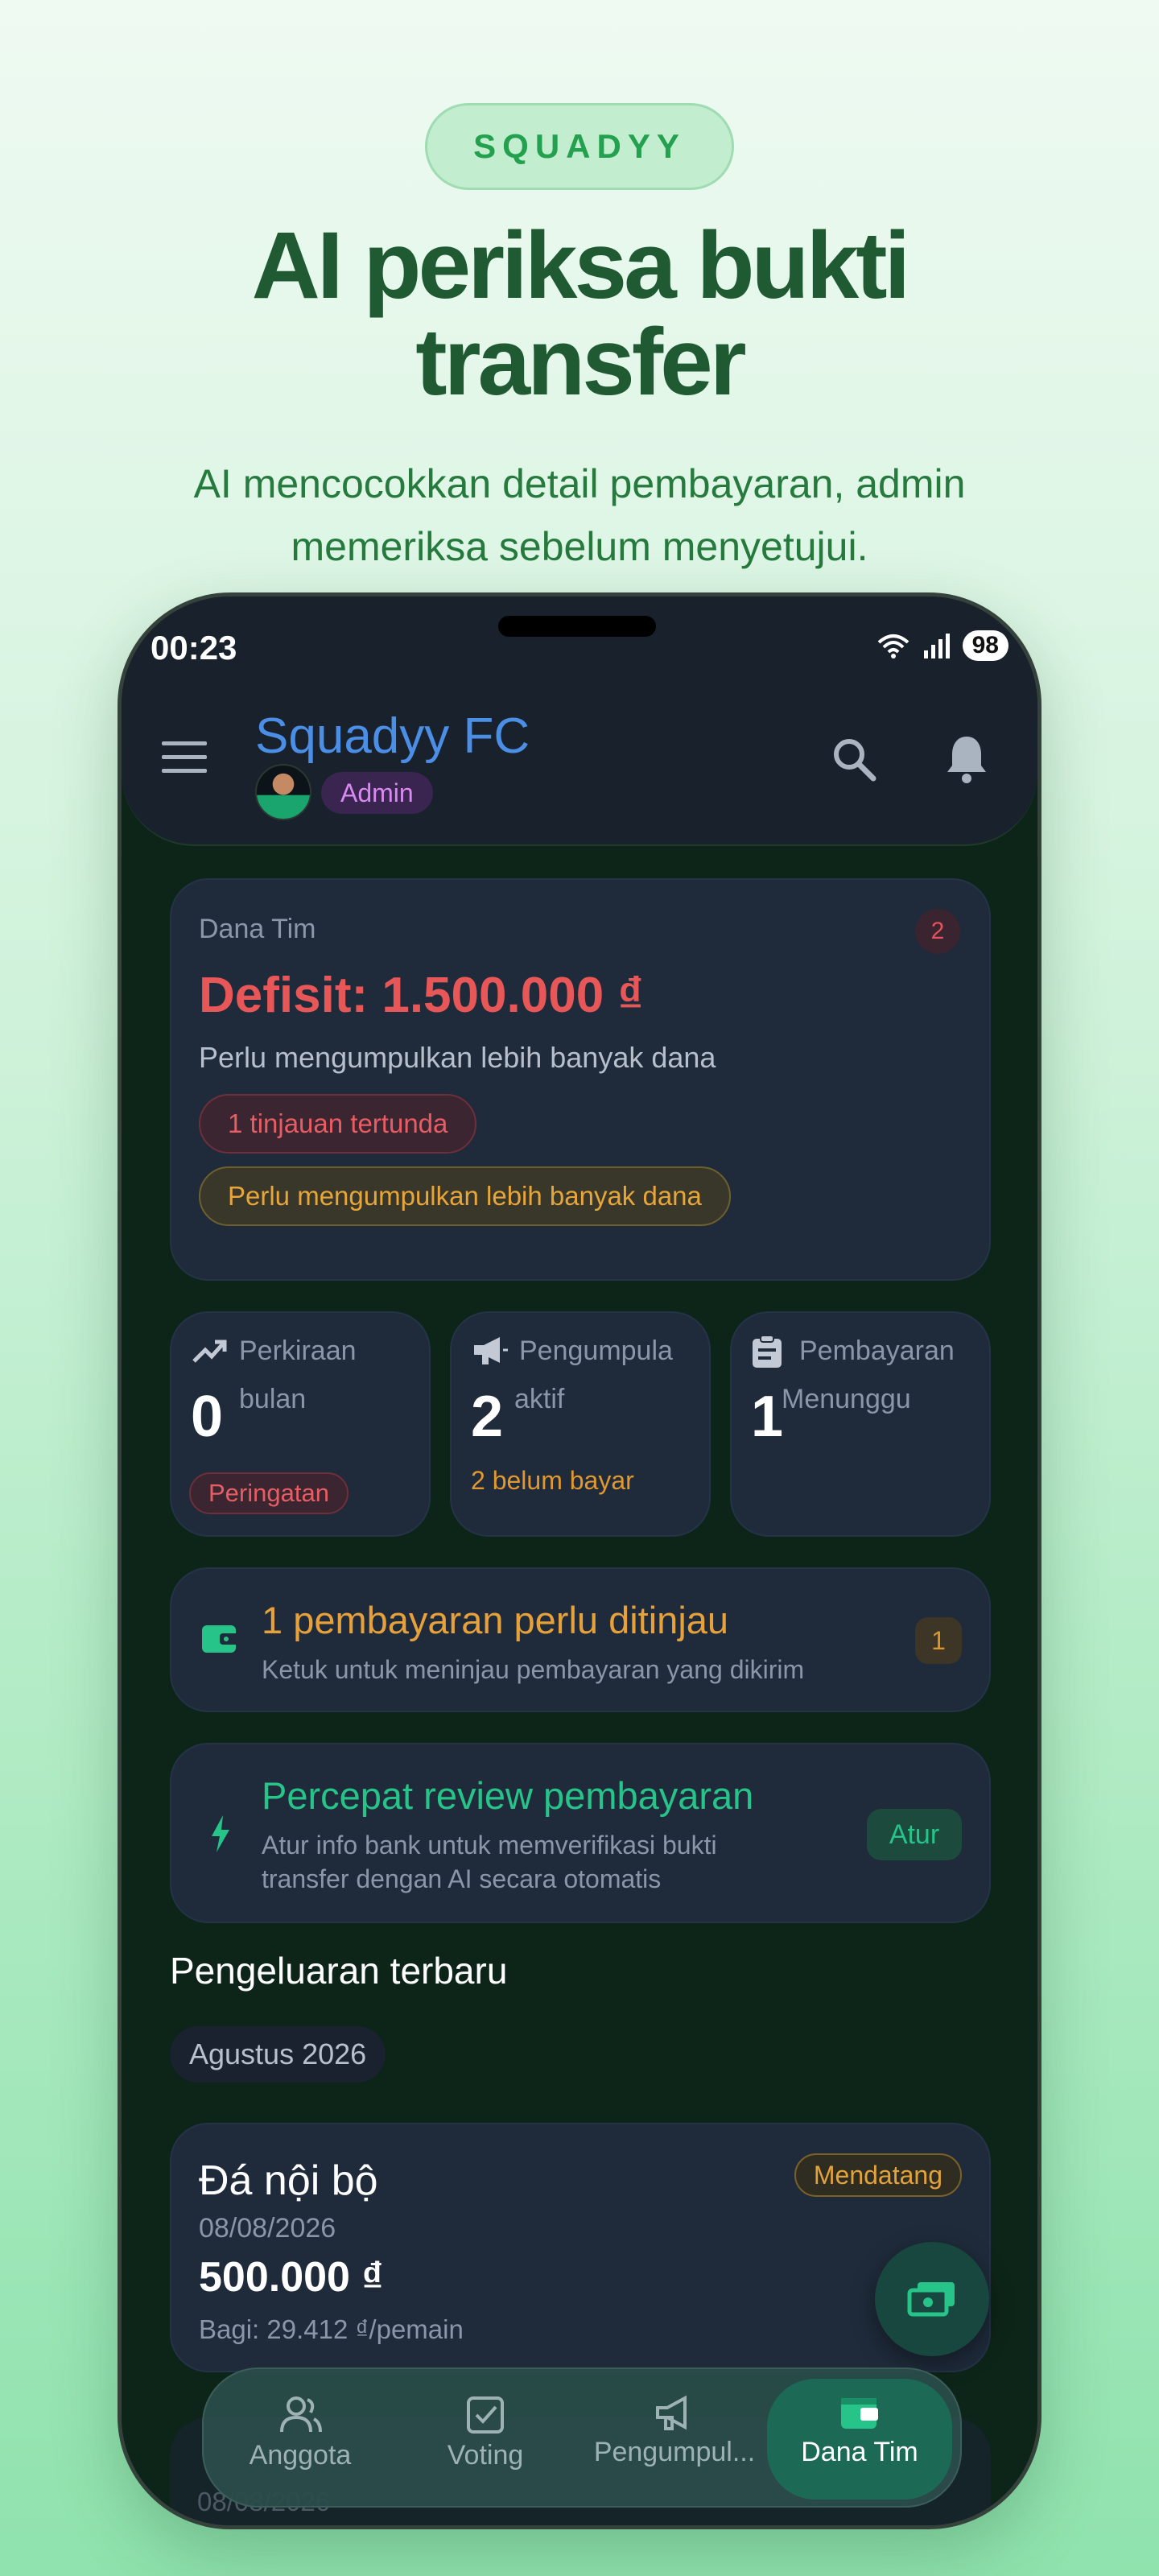 This screenshot has height=2576, width=1159. I want to click on nav-item-team-fund: Dana Tim, so click(859, 2439).